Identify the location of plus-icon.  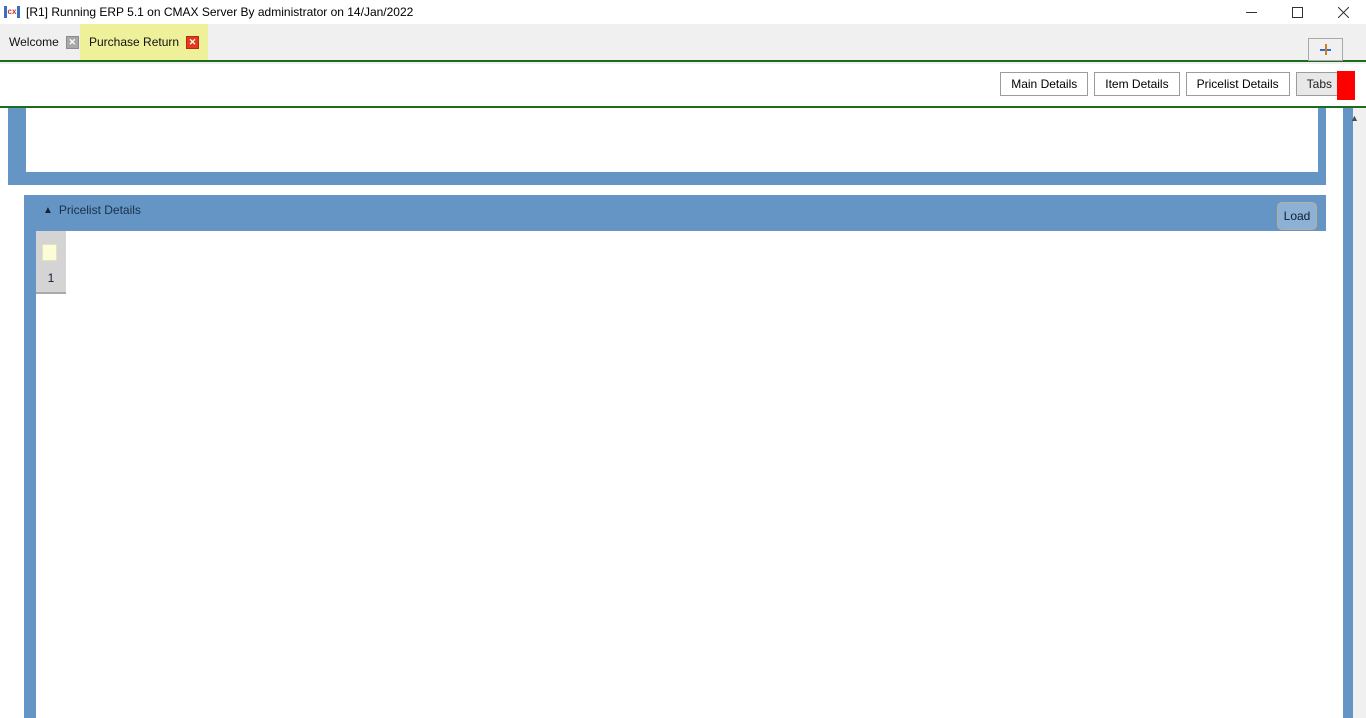
(1325, 49).